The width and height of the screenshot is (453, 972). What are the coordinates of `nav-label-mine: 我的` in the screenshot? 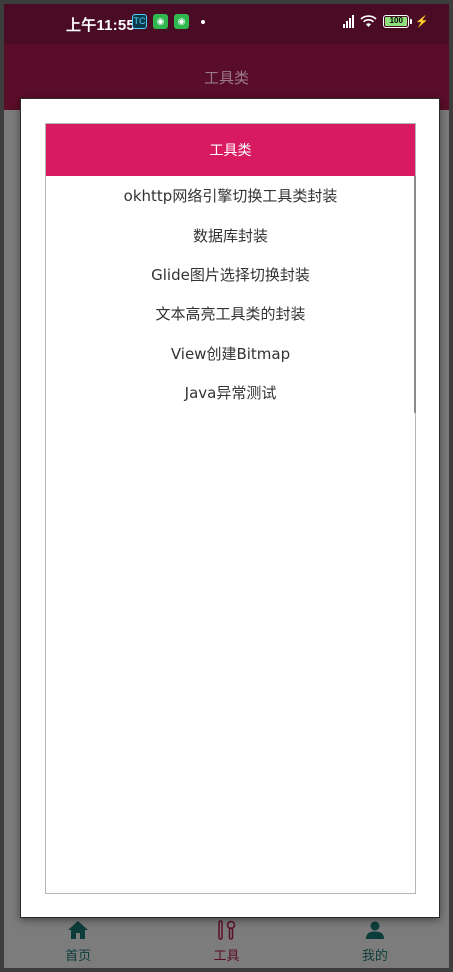 It's located at (374, 956).